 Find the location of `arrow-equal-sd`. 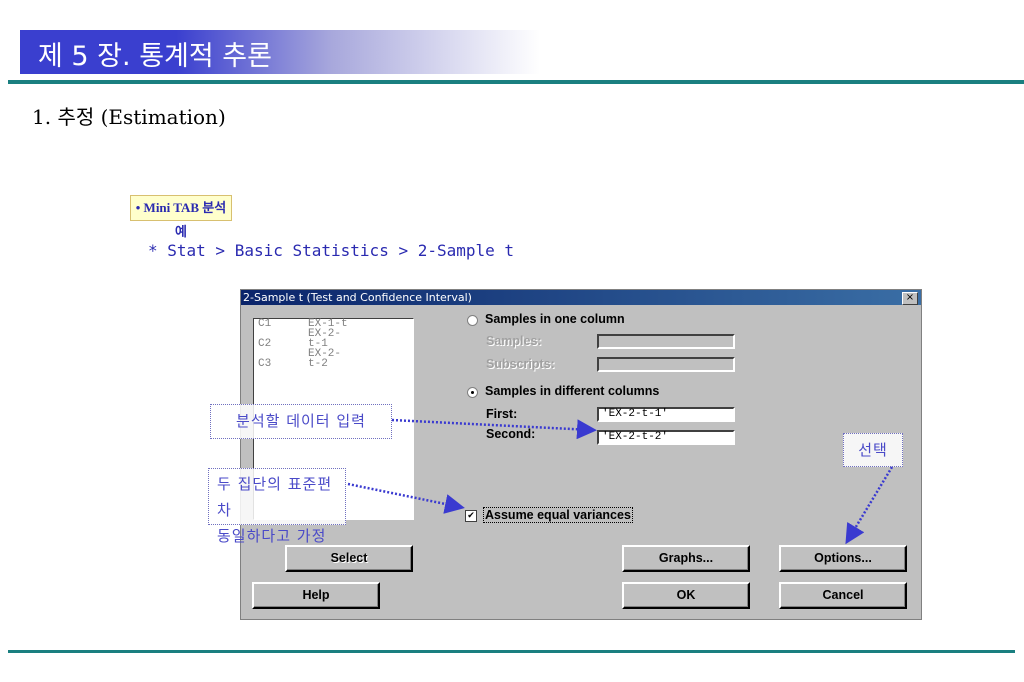

arrow-equal-sd is located at coordinates (406, 498).